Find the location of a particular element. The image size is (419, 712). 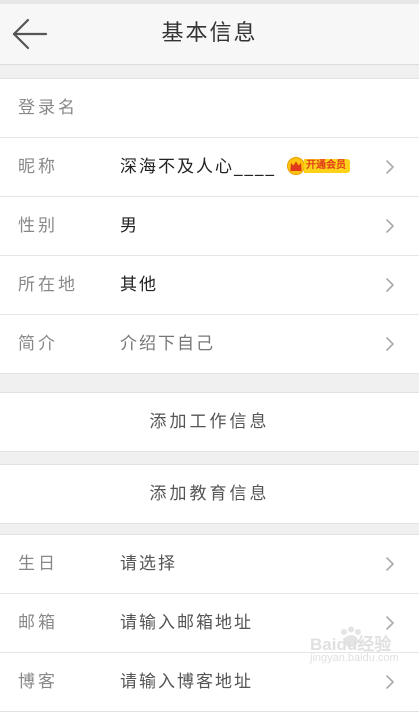

row-label: 博客 is located at coordinates (38, 682).